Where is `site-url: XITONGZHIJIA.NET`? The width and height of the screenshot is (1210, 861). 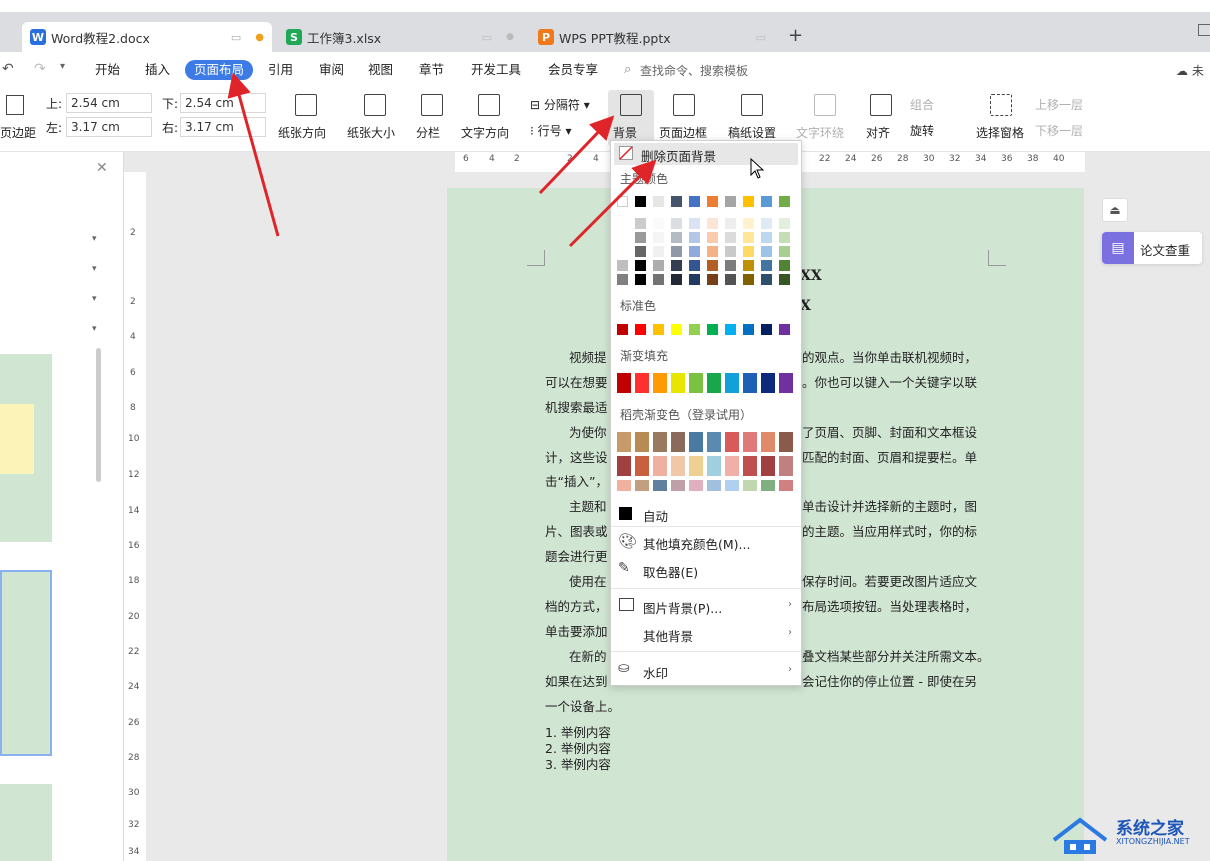
site-url: XITONGZHIJIA.NET is located at coordinates (1153, 841).